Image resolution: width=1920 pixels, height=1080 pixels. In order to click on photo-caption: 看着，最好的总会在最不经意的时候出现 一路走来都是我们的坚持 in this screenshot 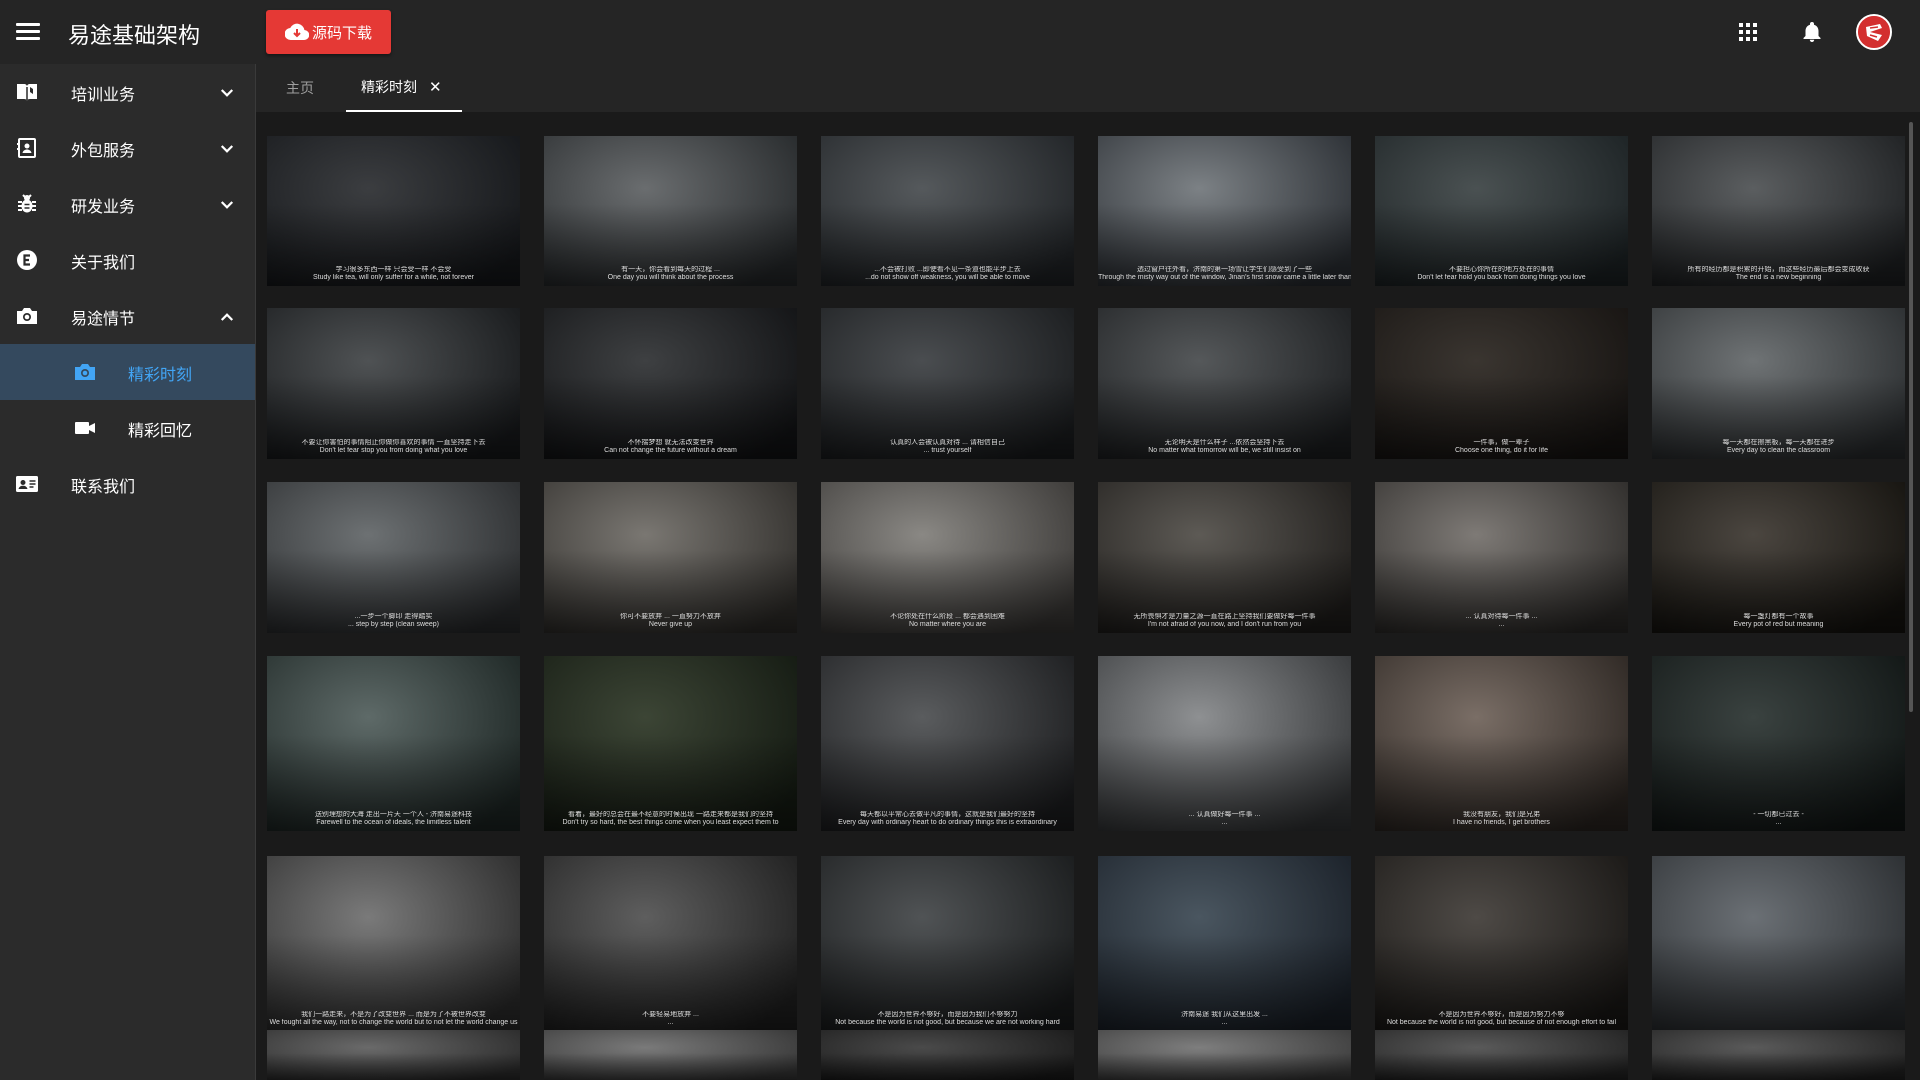, I will do `click(670, 814)`.